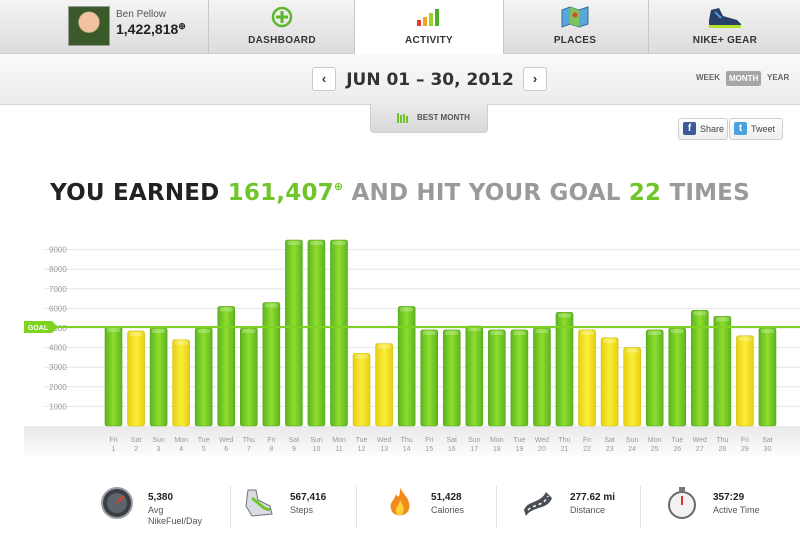 The height and width of the screenshot is (533, 800). I want to click on twitter-share-button: t Tweet, so click(756, 129).